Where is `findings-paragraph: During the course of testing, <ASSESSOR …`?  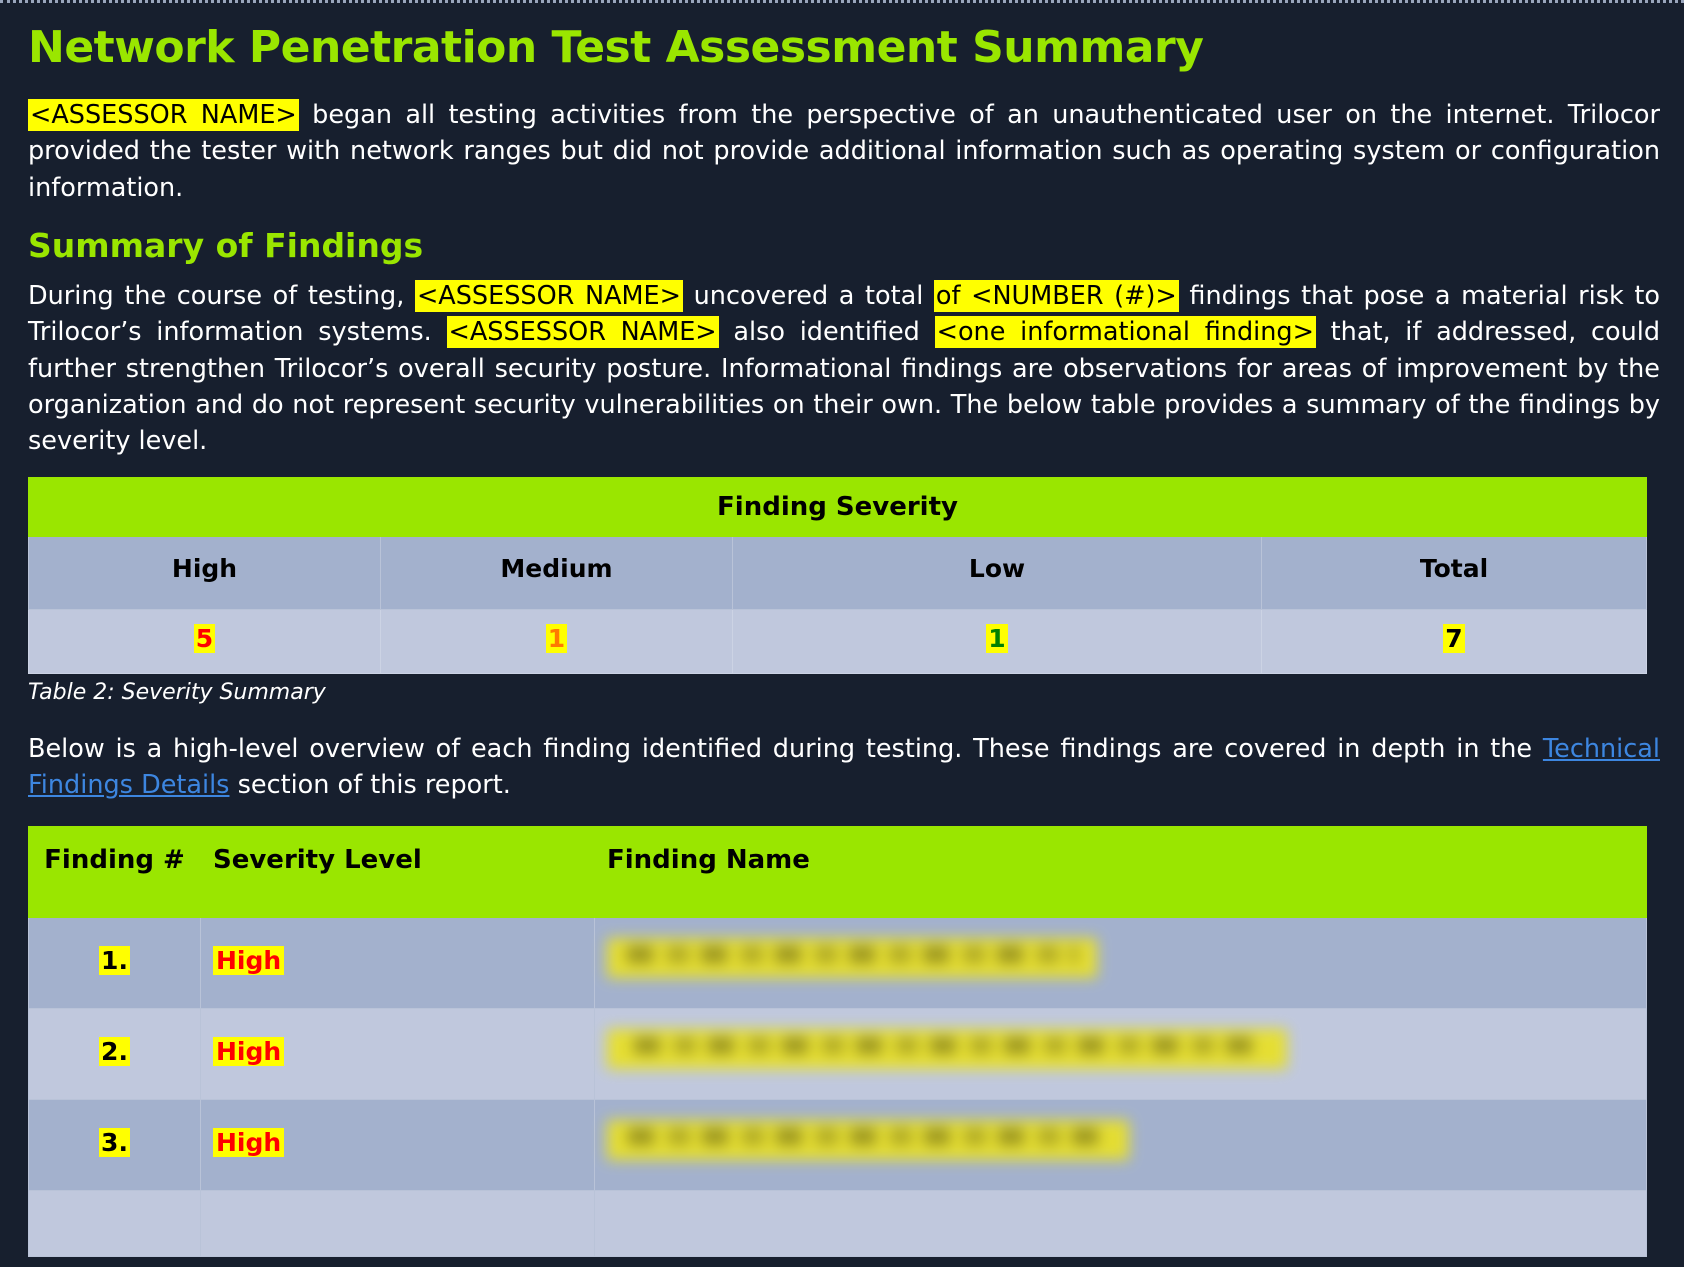
findings-paragraph: During the course of testing, <ASSESSOR … is located at coordinates (844, 368).